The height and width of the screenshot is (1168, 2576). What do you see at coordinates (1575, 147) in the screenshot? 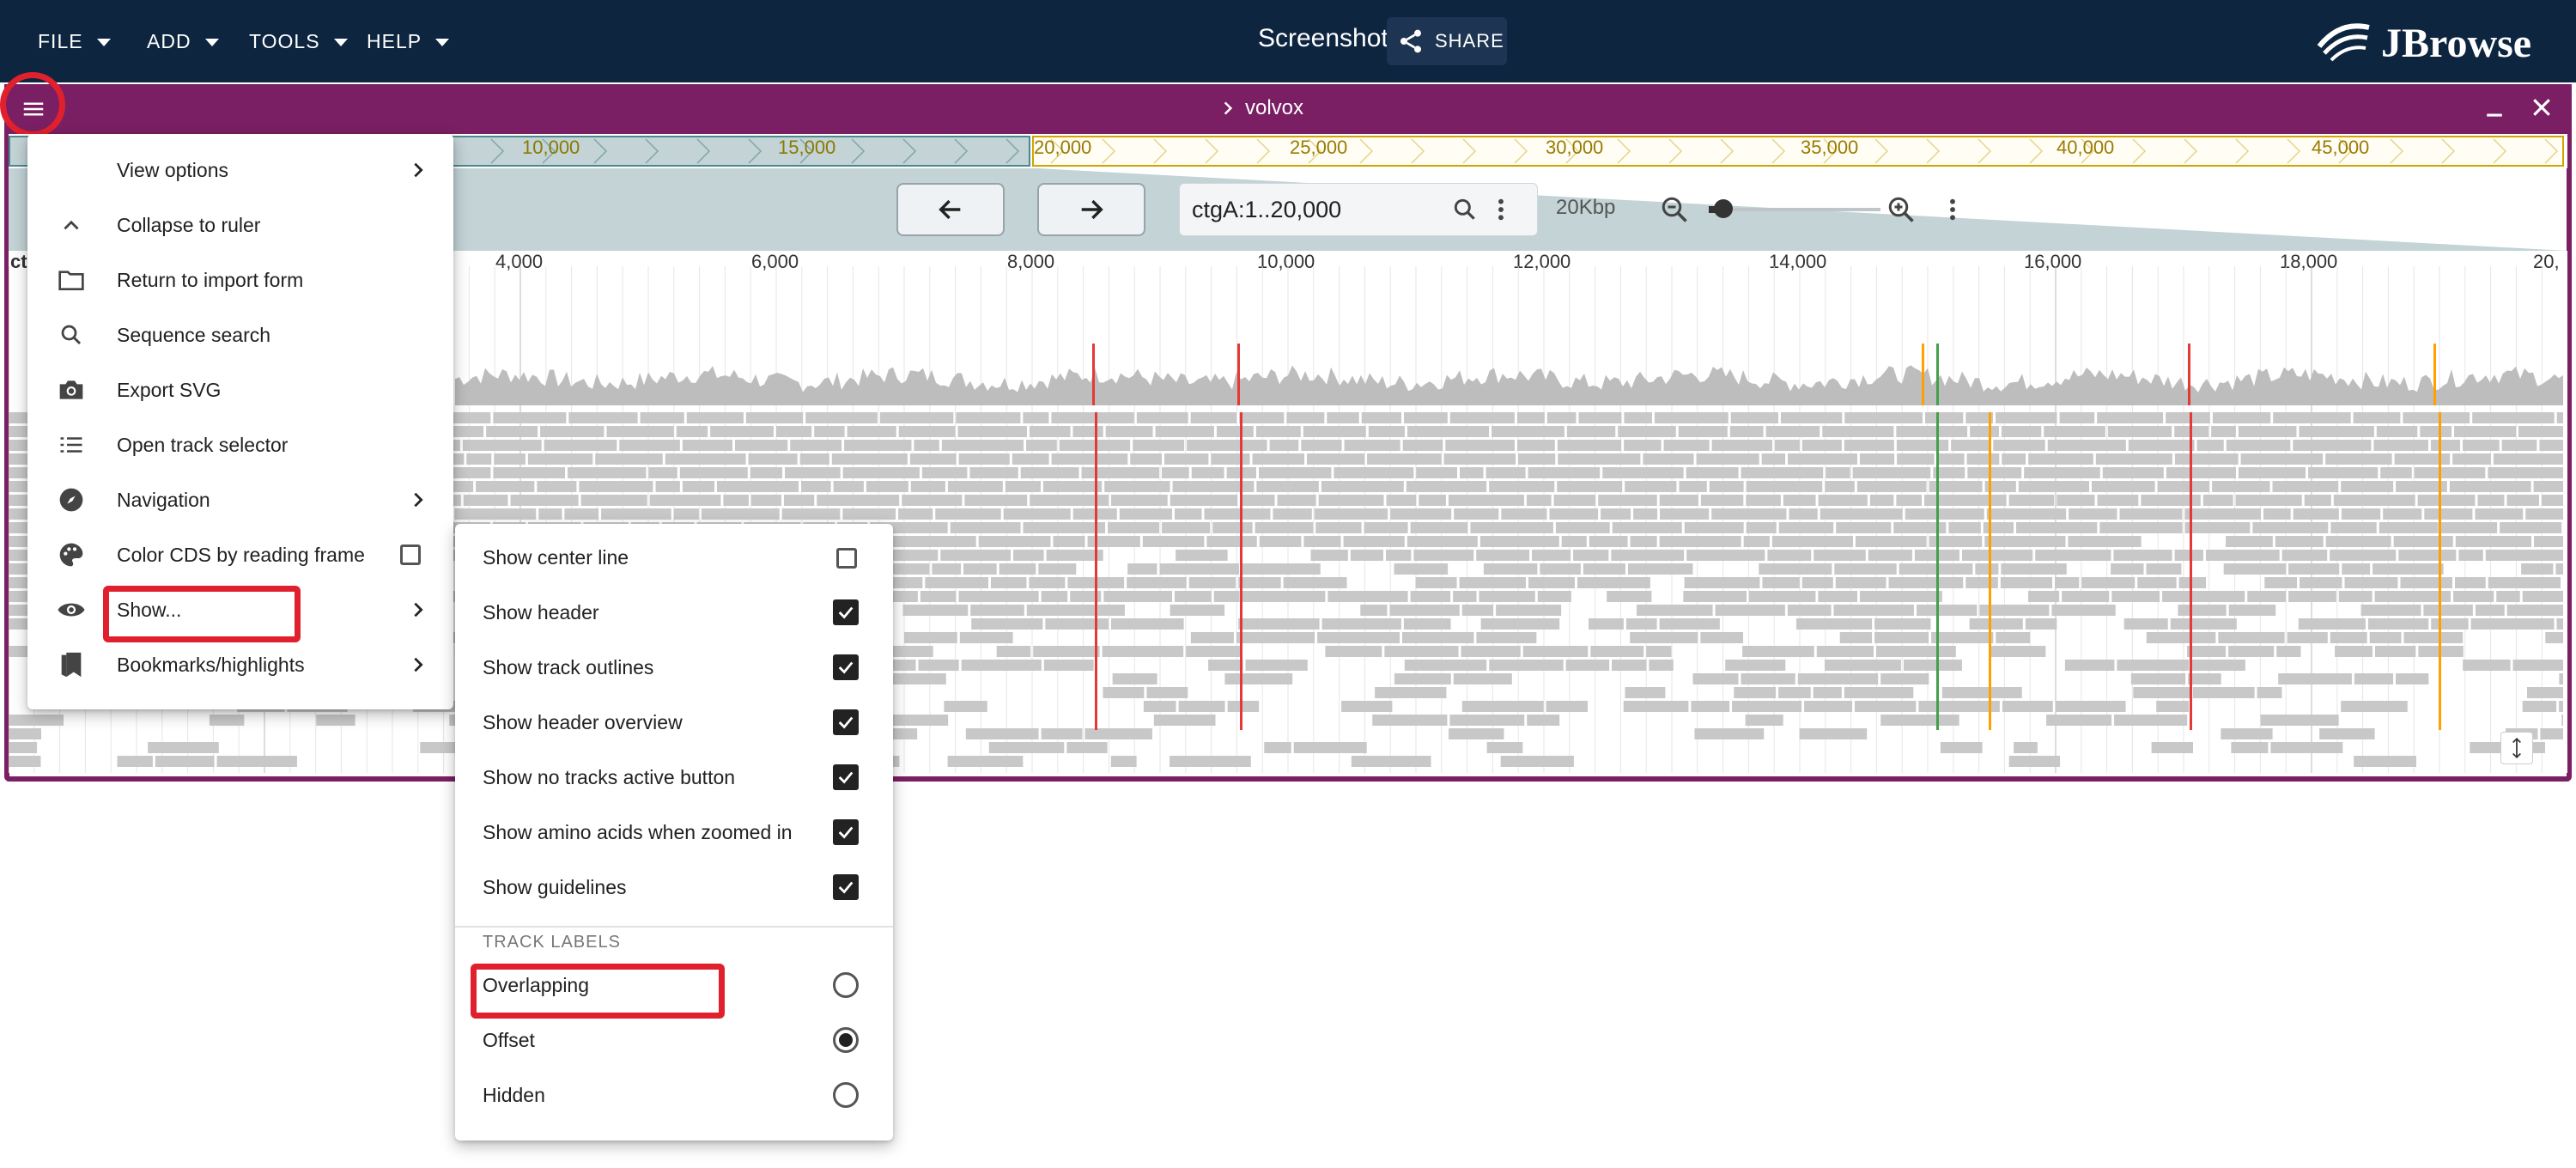
I see `overview-tick: 30,000` at bounding box center [1575, 147].